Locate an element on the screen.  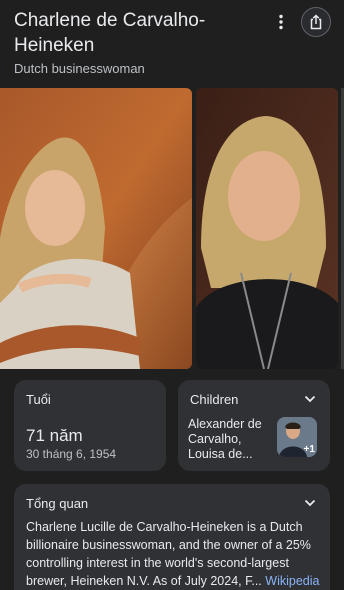
more-options-button is located at coordinates (281, 22).